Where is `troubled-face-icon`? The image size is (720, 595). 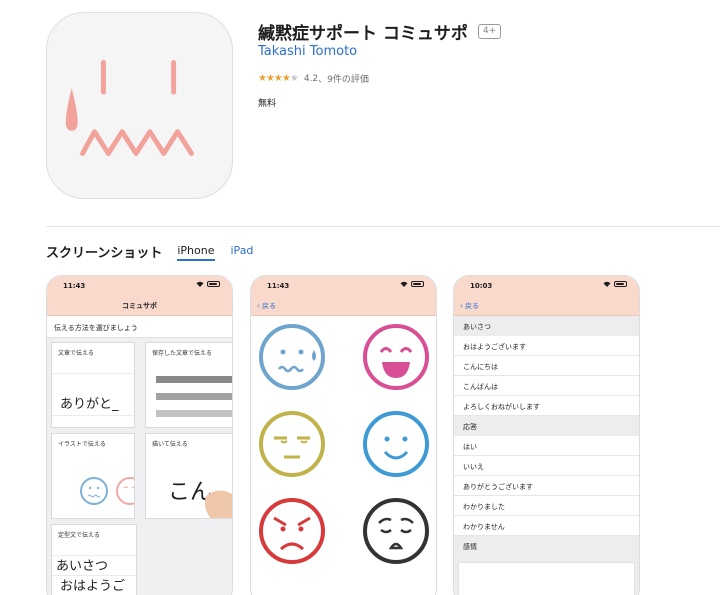 troubled-face-icon is located at coordinates (396, 531).